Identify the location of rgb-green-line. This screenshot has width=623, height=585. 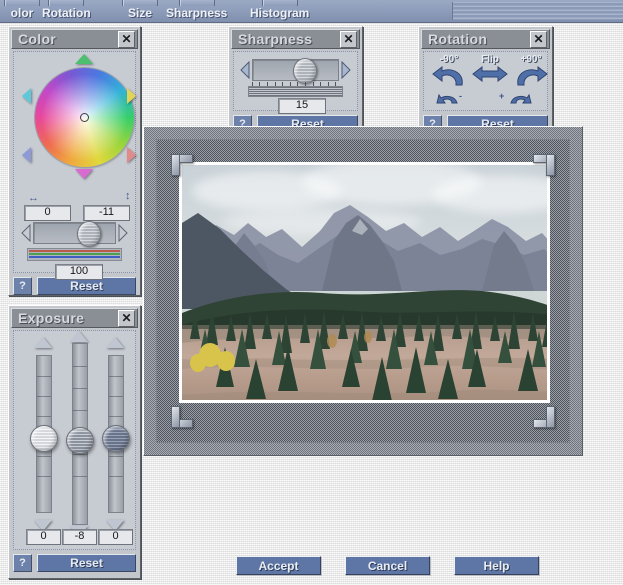
(74, 254).